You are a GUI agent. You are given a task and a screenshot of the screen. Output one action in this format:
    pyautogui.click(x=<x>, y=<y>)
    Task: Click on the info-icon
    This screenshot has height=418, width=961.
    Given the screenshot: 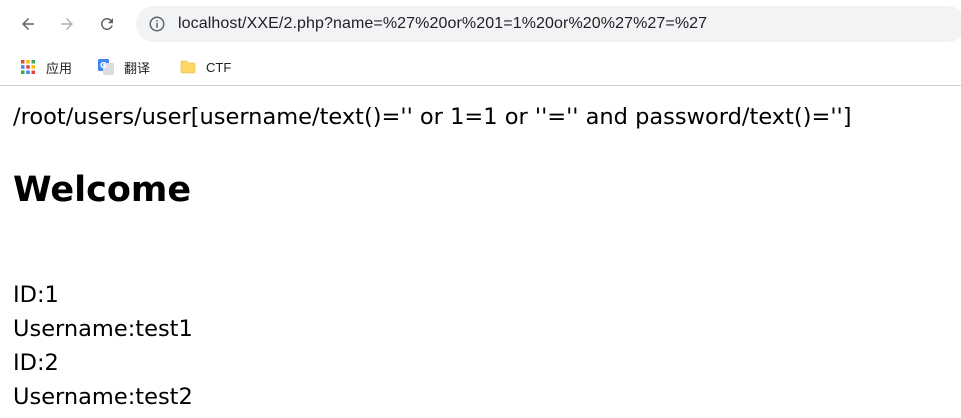 What is the action you would take?
    pyautogui.click(x=157, y=24)
    